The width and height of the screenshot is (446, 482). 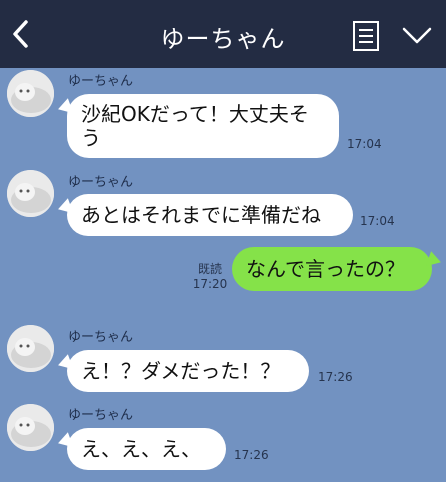 I want to click on message-text: あとはそれまでに準備だね, so click(x=201, y=215).